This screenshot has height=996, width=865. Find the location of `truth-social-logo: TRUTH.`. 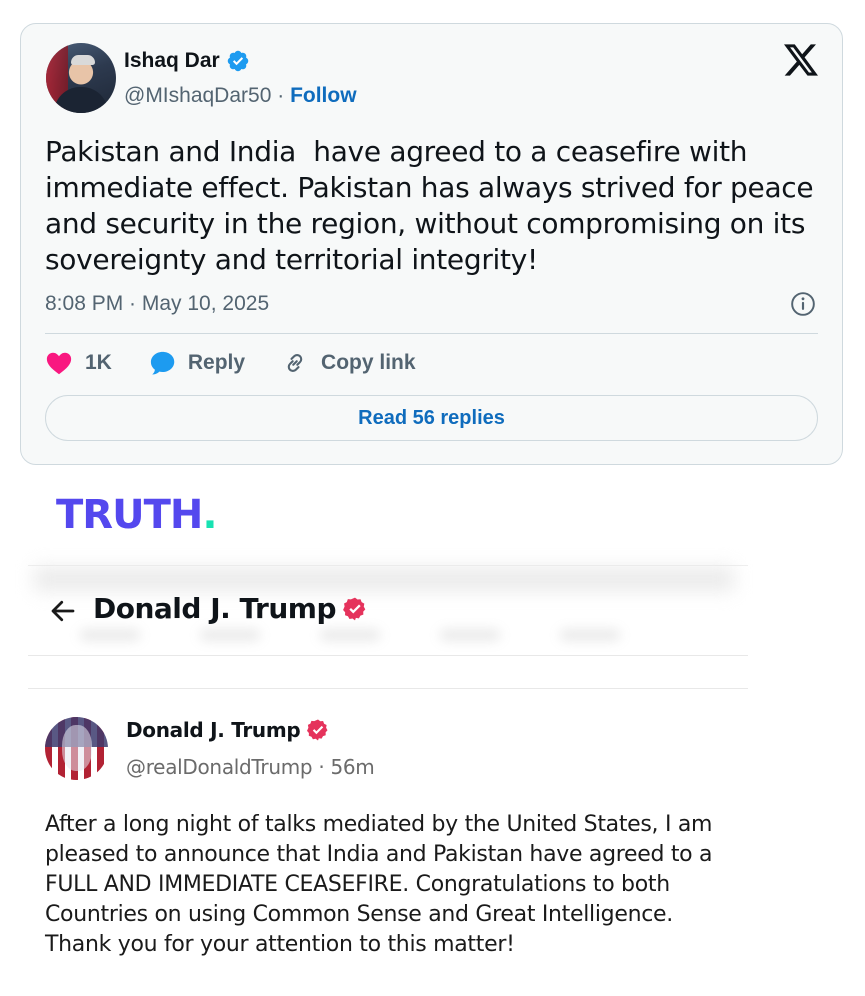

truth-social-logo: TRUTH. is located at coordinates (137, 515).